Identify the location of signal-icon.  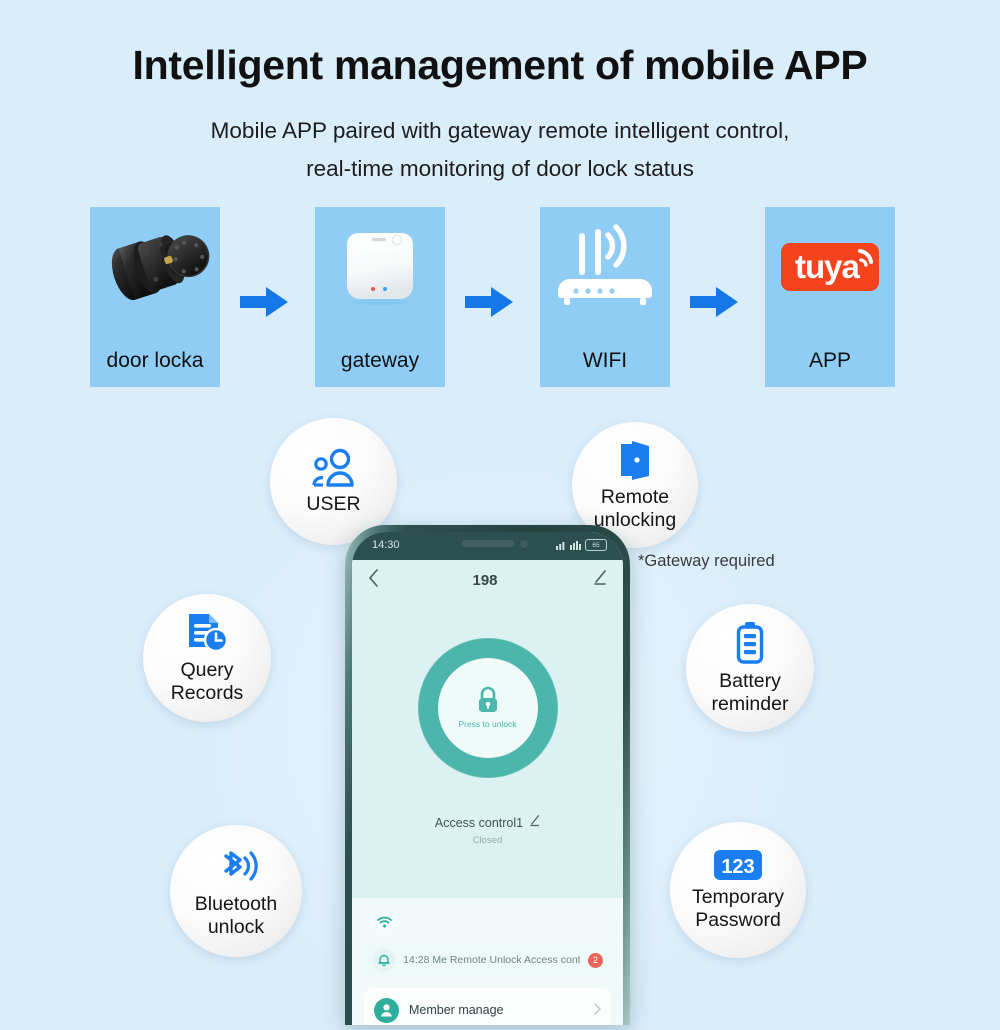
(560, 546).